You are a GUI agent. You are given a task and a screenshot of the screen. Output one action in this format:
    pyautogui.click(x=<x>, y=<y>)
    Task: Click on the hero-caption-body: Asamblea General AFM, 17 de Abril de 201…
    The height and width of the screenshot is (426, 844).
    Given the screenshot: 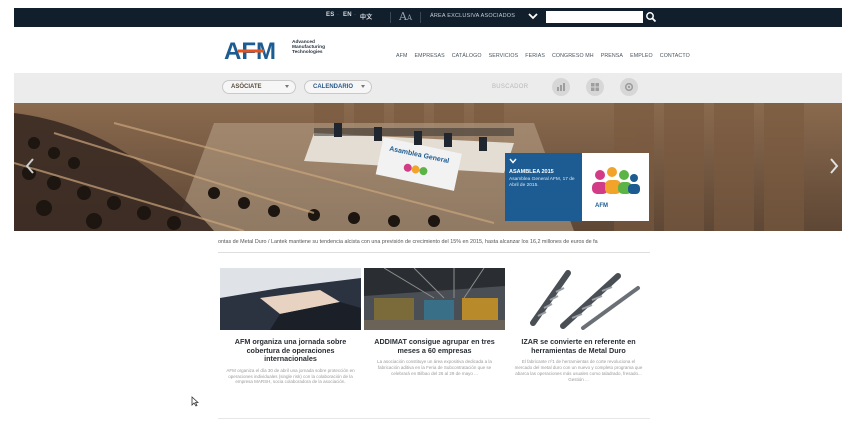 What is the action you would take?
    pyautogui.click(x=542, y=182)
    